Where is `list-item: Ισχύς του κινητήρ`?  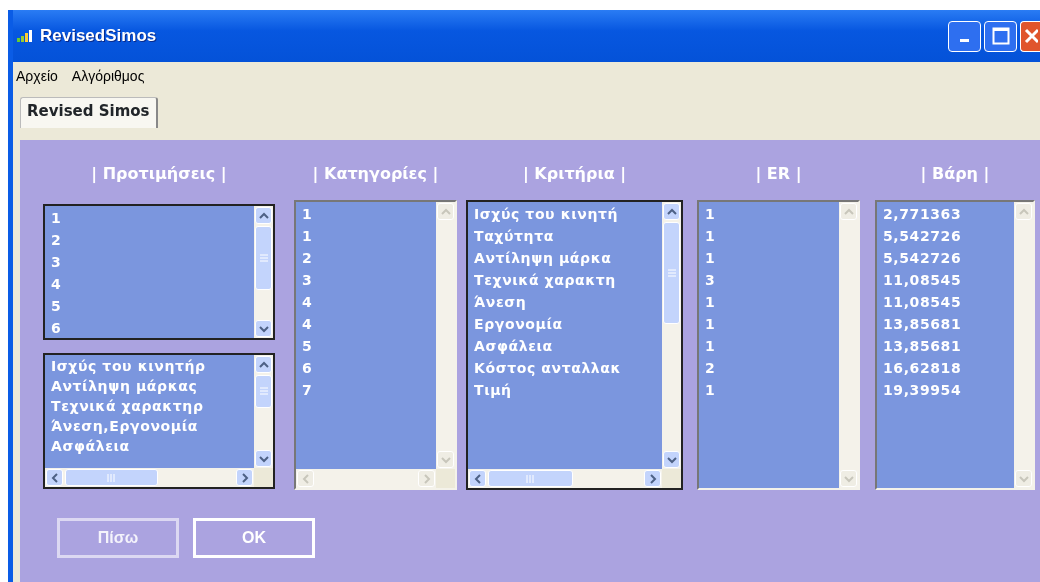
list-item: Ισχύς του κινητήρ is located at coordinates (152, 366).